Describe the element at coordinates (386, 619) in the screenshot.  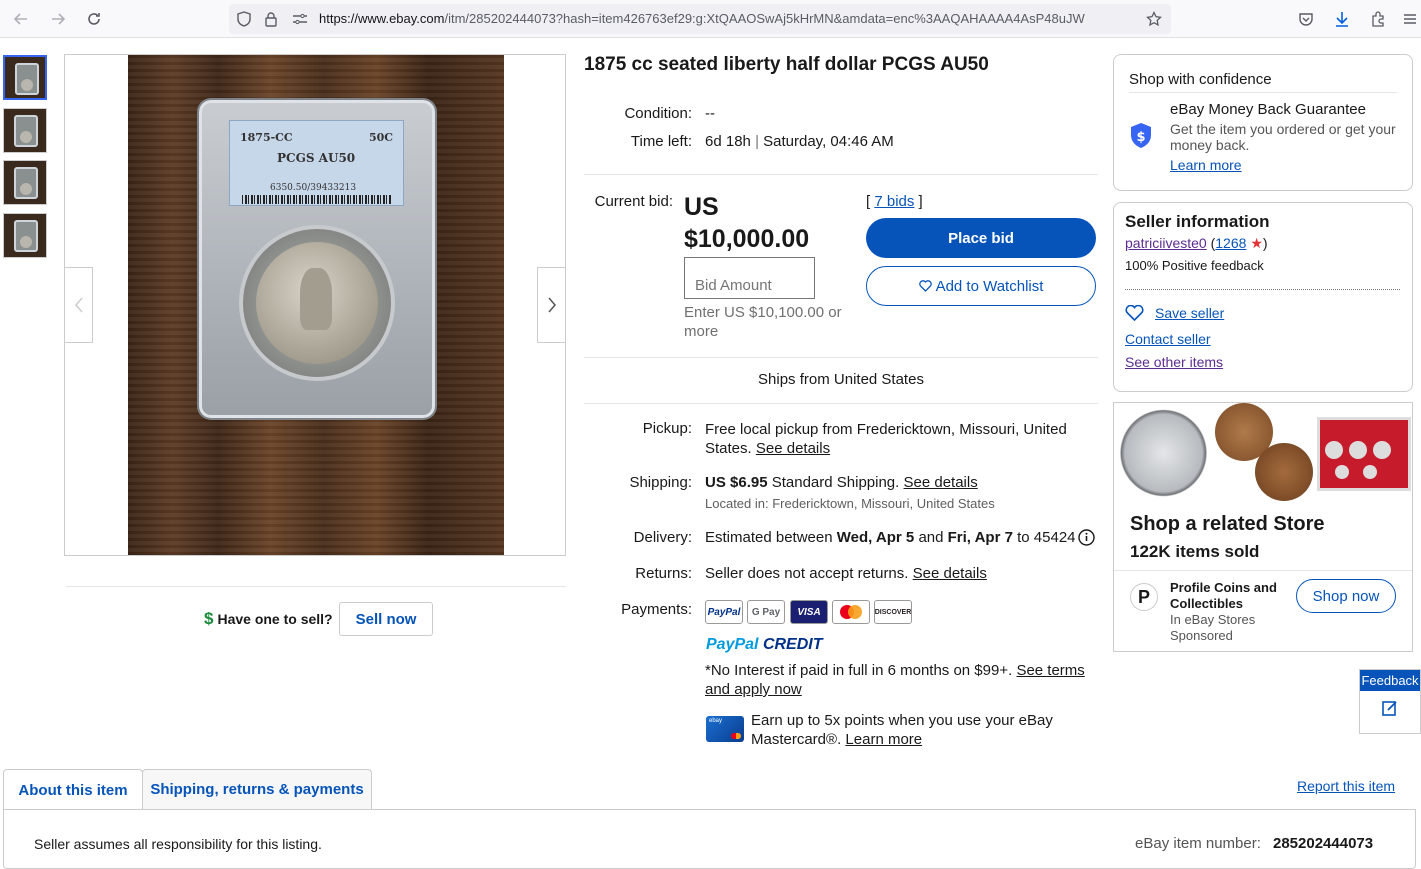
I see `sell-now-button: Sell now` at that location.